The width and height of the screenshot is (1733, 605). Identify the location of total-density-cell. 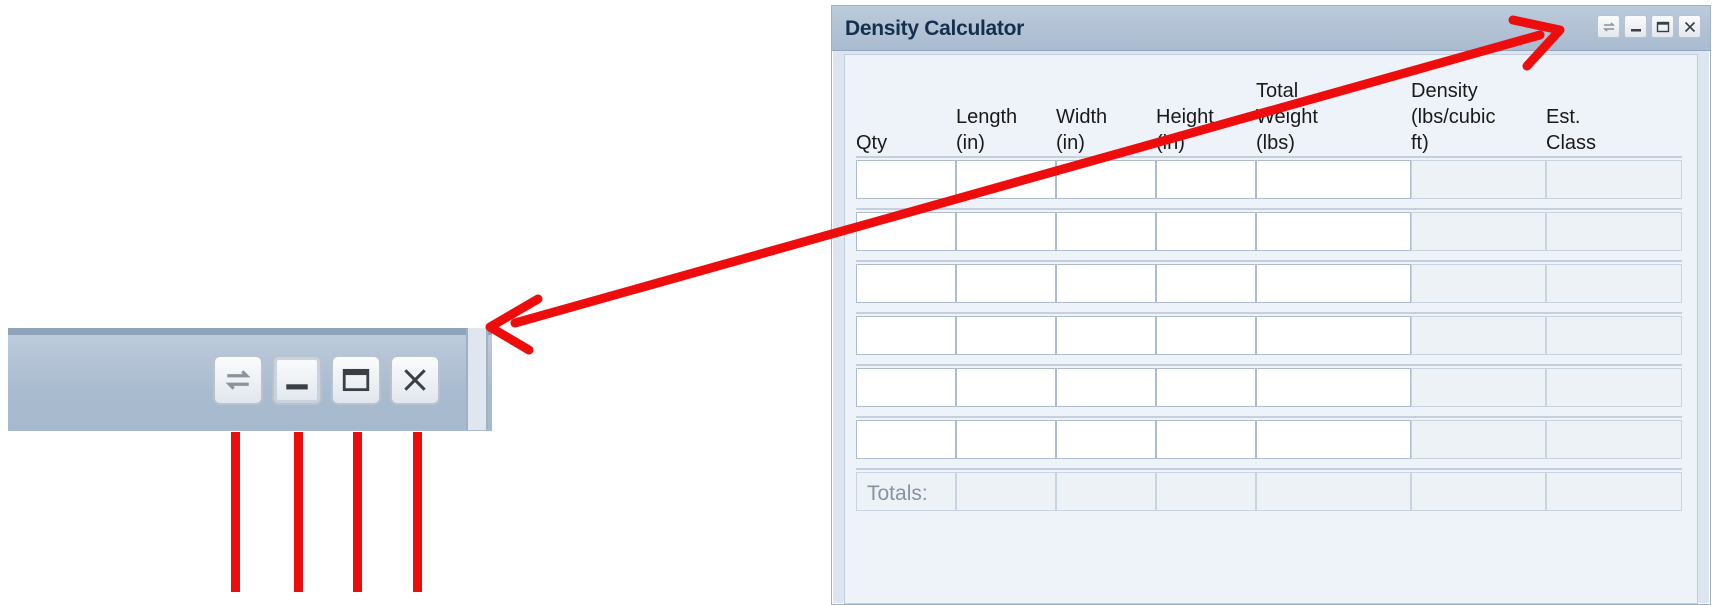
(1478, 491).